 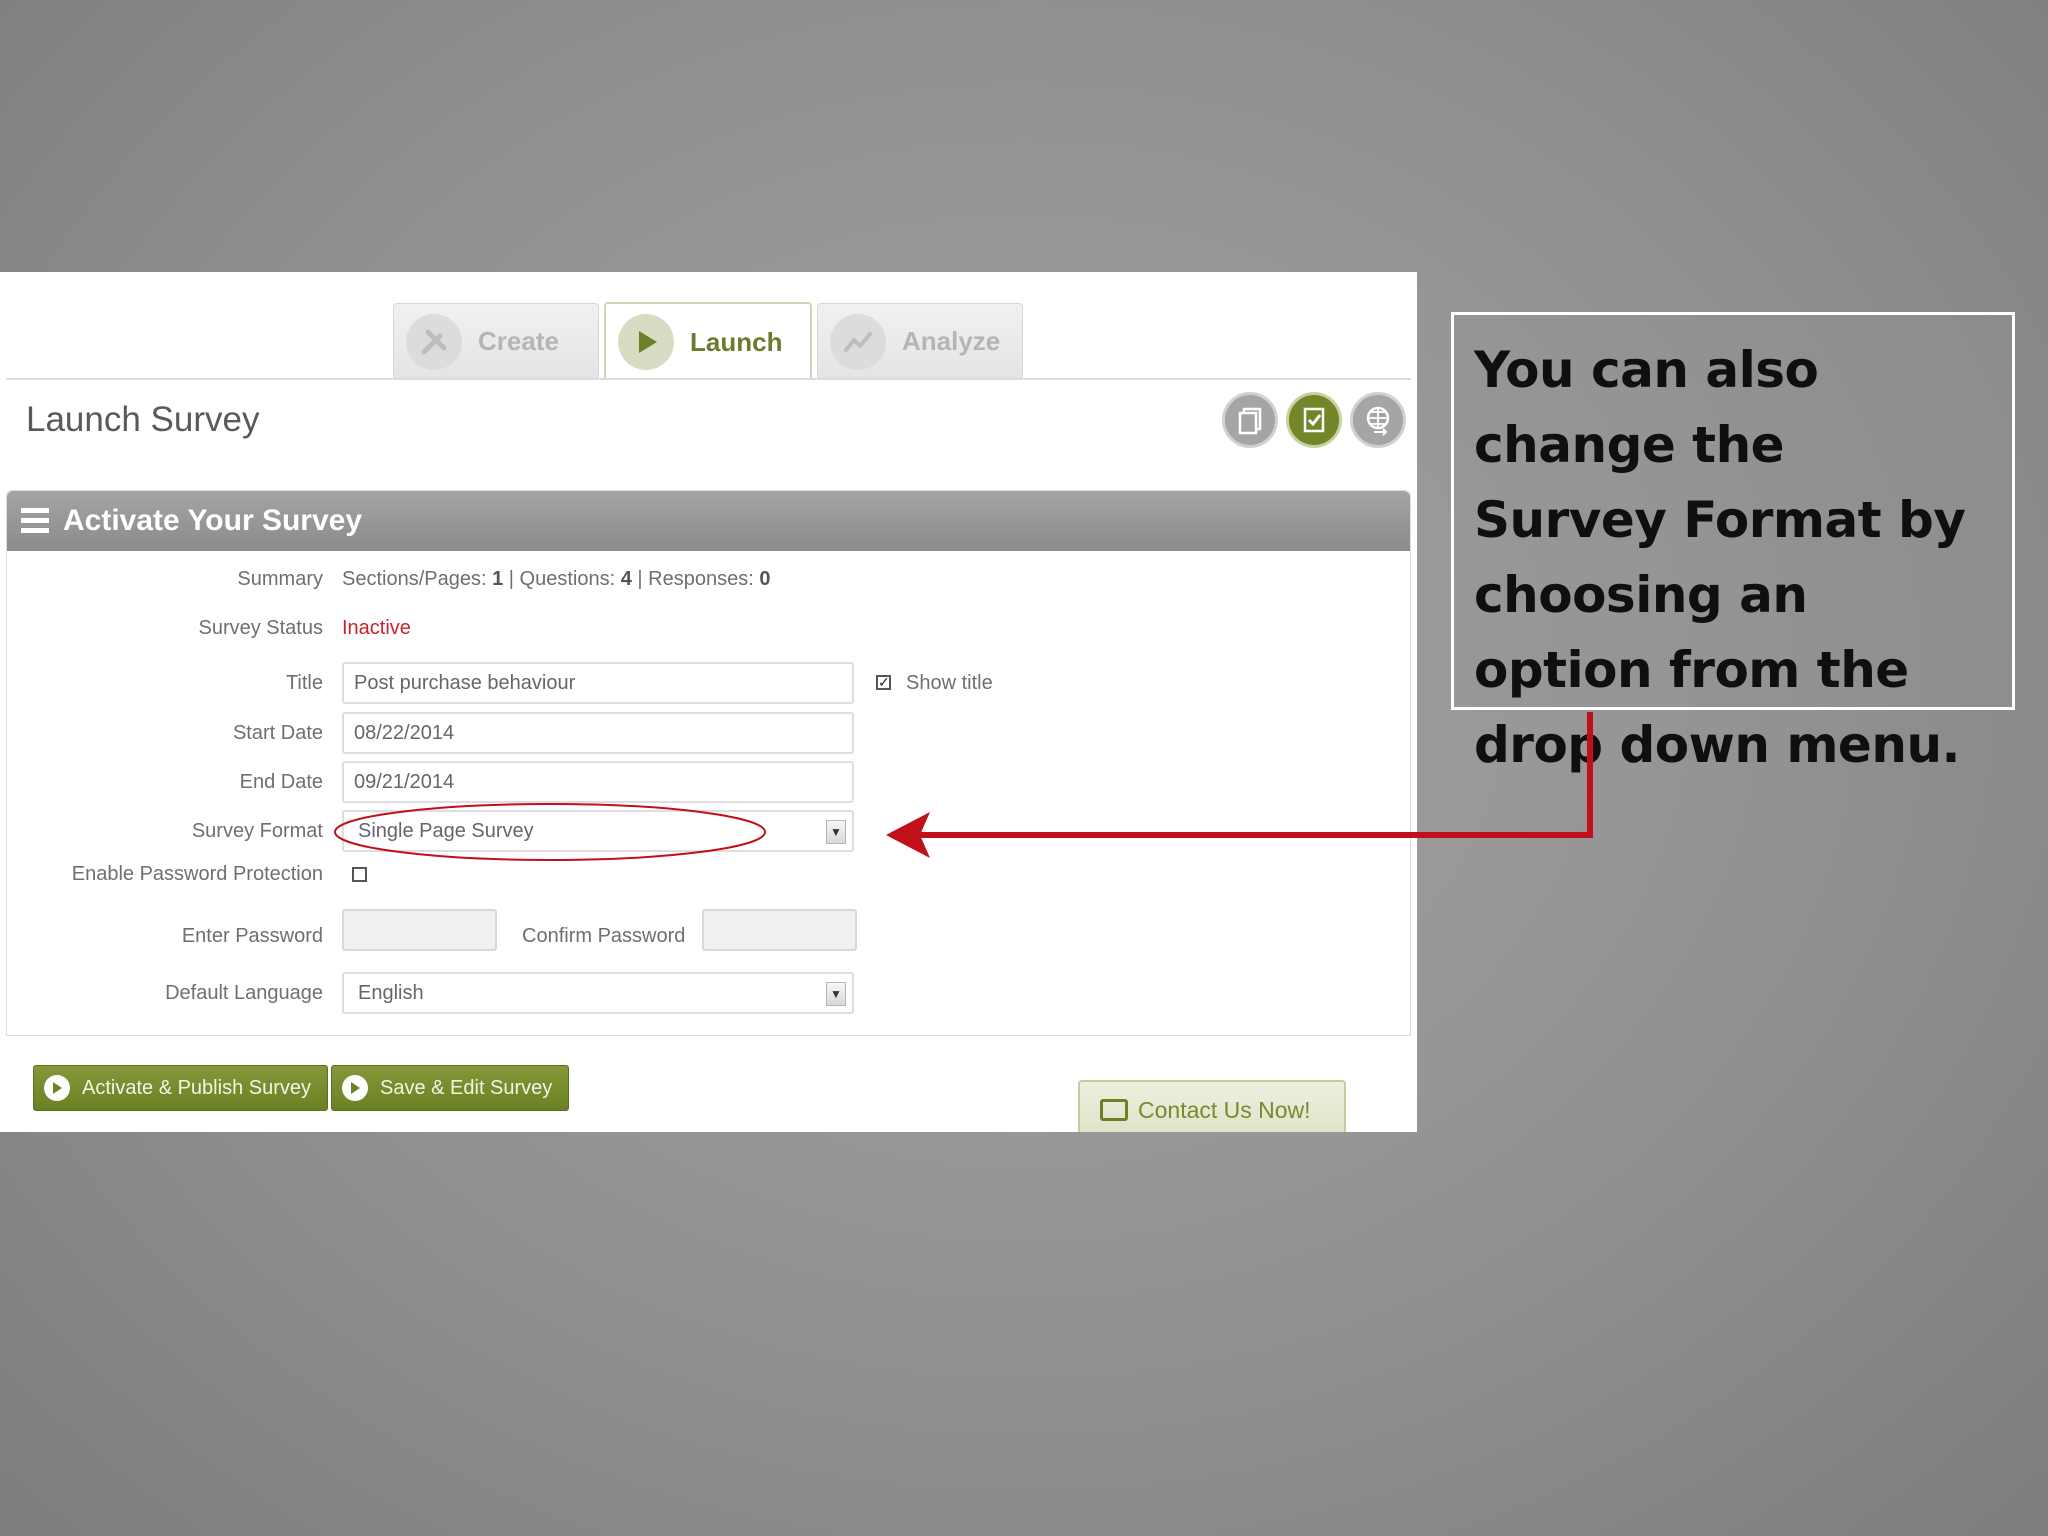 I want to click on contact-us-button: Contact Us Now!, so click(x=1212, y=1106).